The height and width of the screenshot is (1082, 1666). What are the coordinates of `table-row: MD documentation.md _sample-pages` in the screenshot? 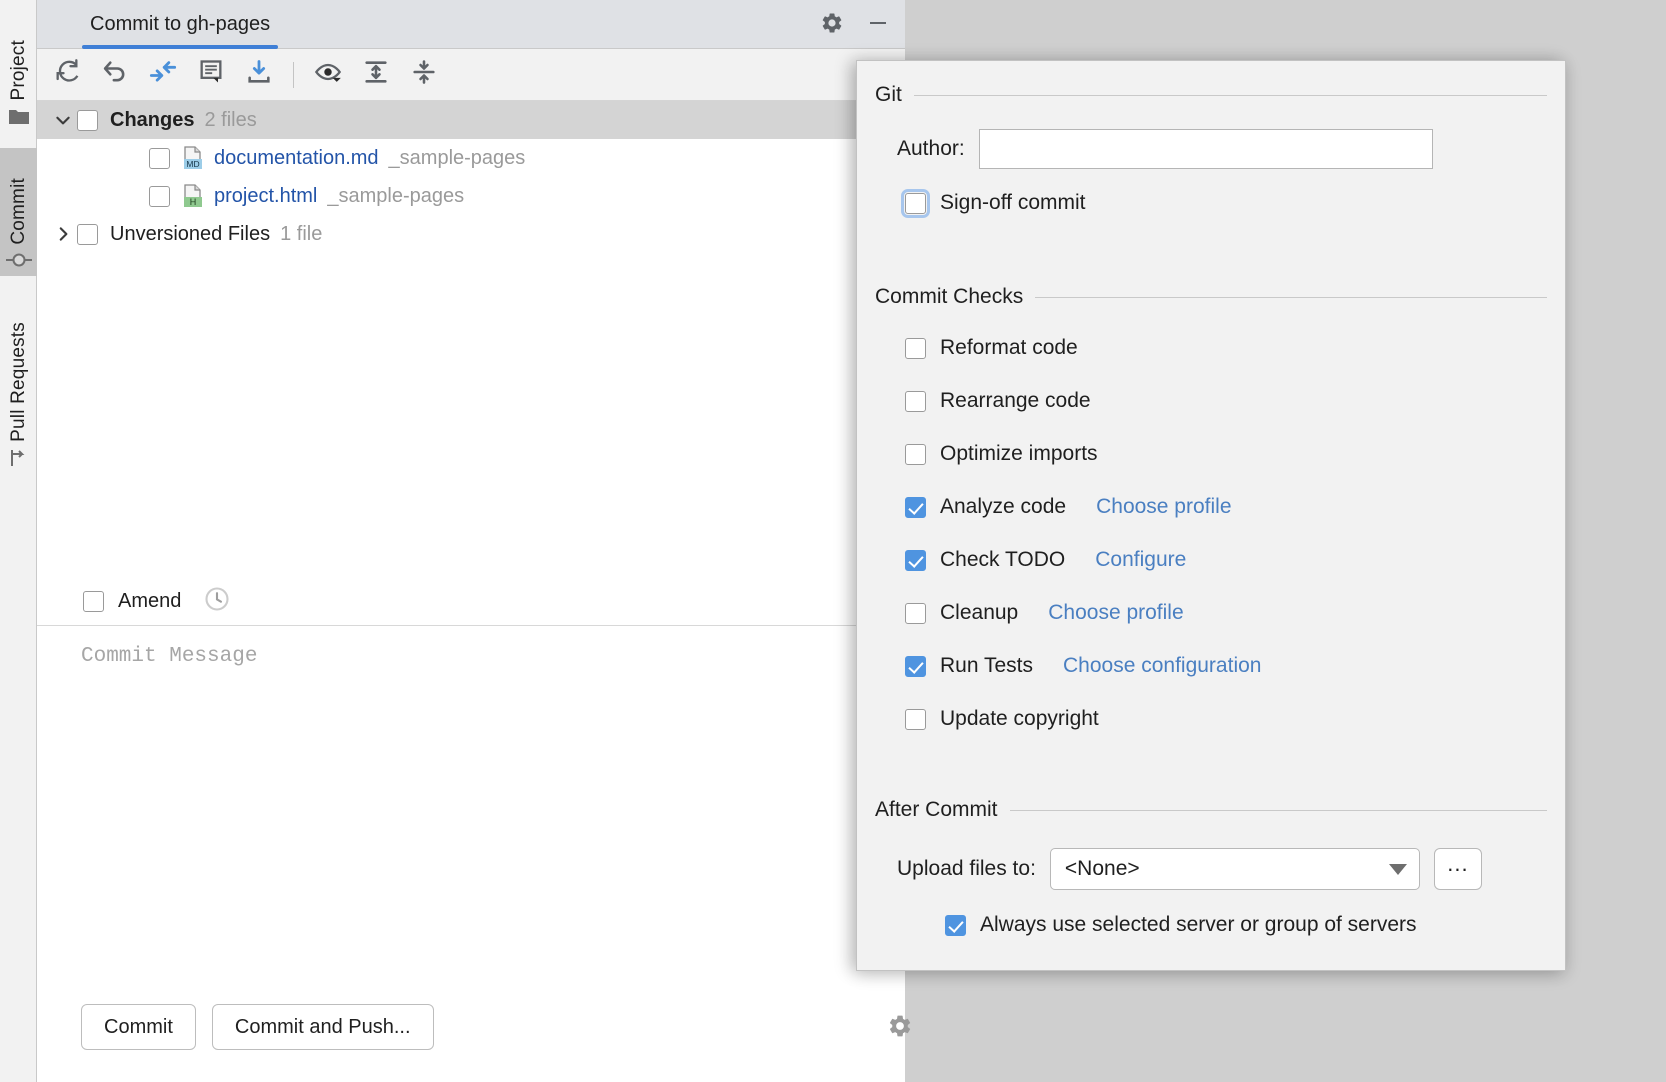 It's located at (471, 158).